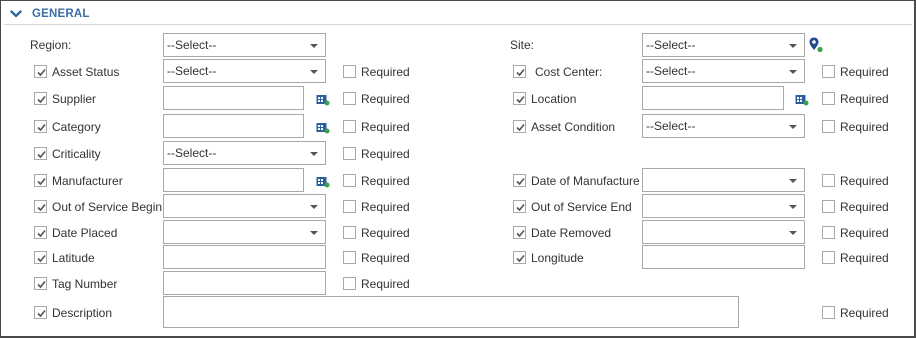 The height and width of the screenshot is (338, 916). I want to click on manufacturer-input, so click(233, 180).